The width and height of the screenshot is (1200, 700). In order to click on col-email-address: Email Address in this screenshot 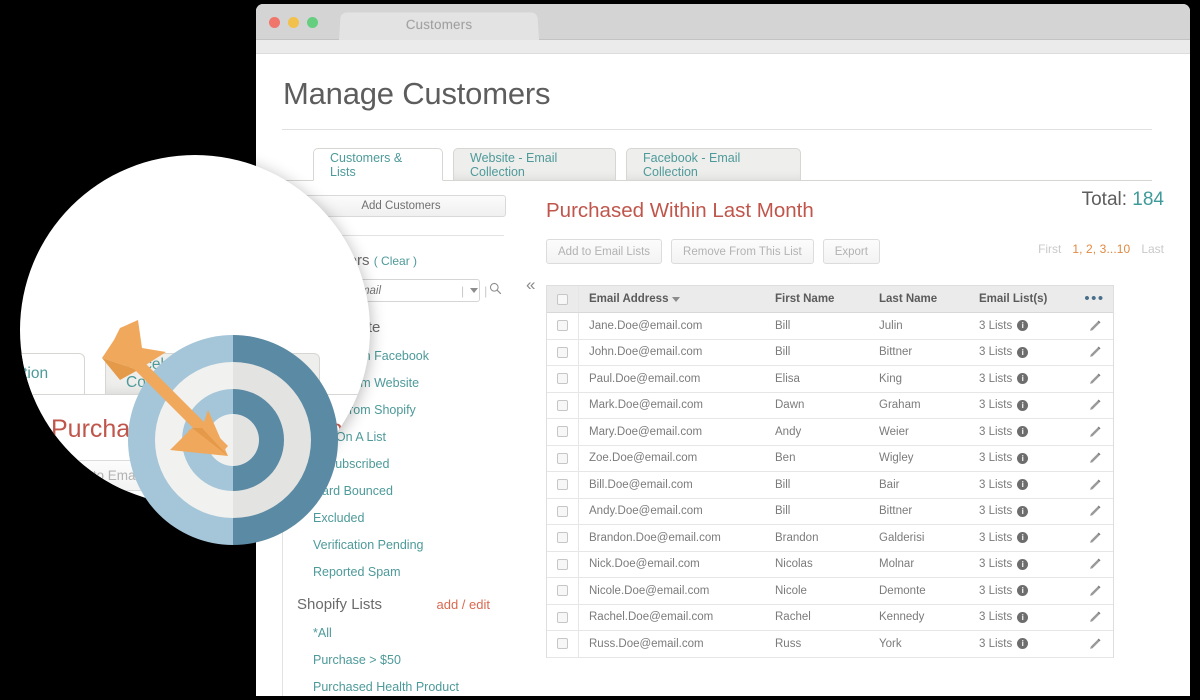, I will do `click(677, 299)`.